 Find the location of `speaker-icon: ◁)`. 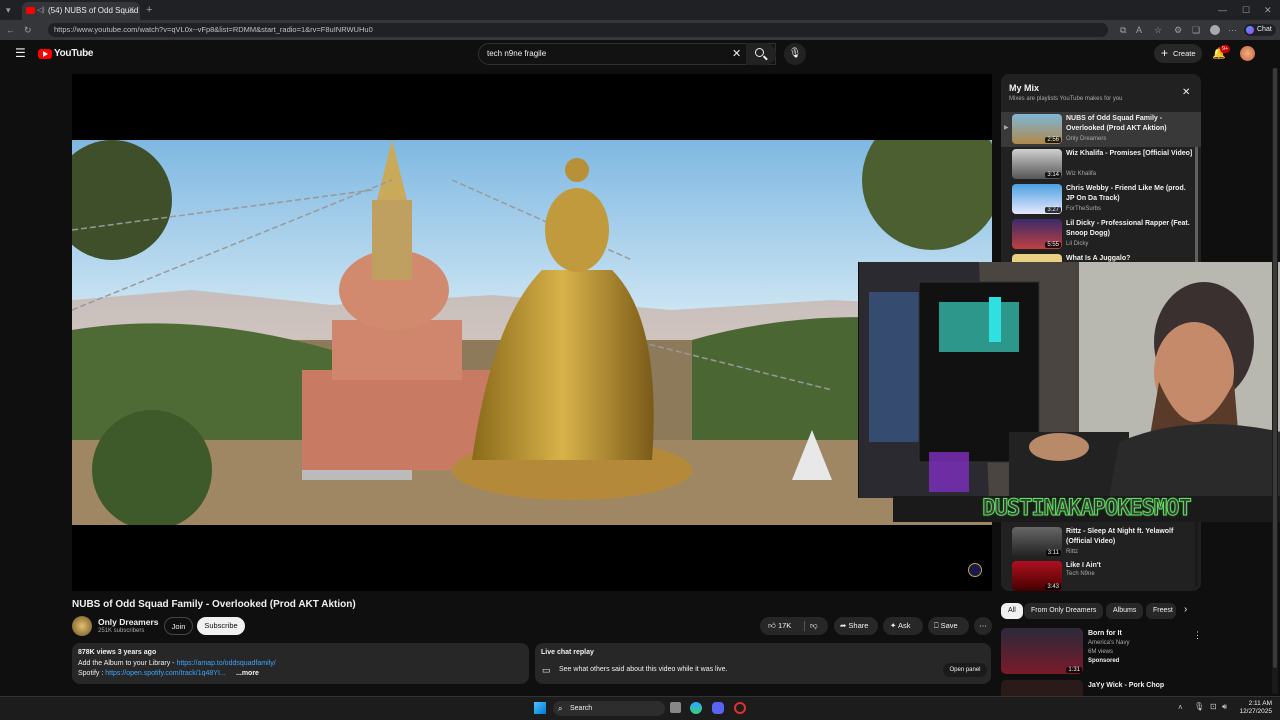

speaker-icon: ◁) is located at coordinates (41, 11).